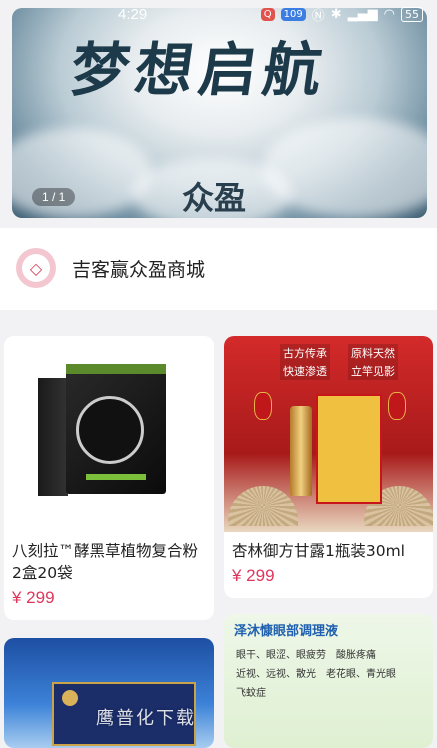 This screenshot has height=748, width=437. What do you see at coordinates (318, 551) in the screenshot?
I see `product-name: 杏林御方甘露1瓶装30ml` at bounding box center [318, 551].